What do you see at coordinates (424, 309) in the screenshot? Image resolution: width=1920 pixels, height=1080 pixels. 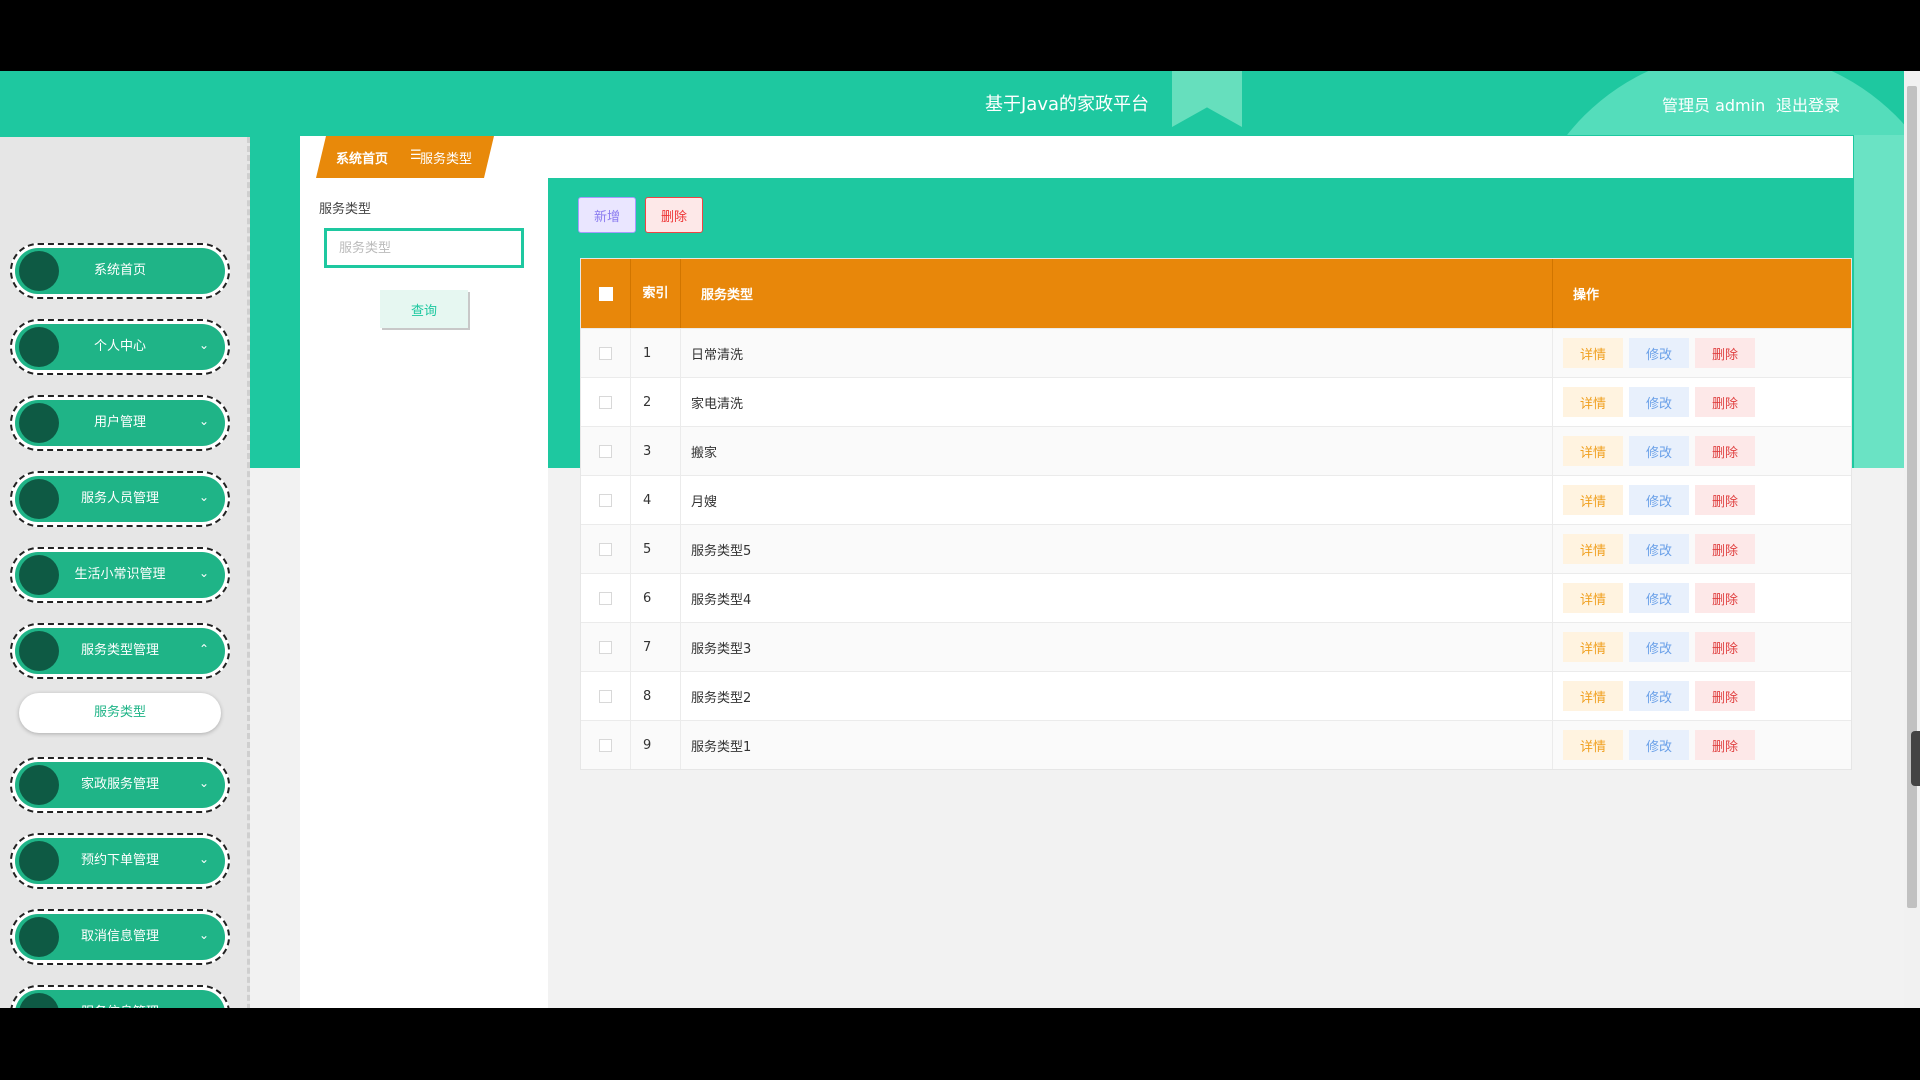 I see `query-button: 查询` at bounding box center [424, 309].